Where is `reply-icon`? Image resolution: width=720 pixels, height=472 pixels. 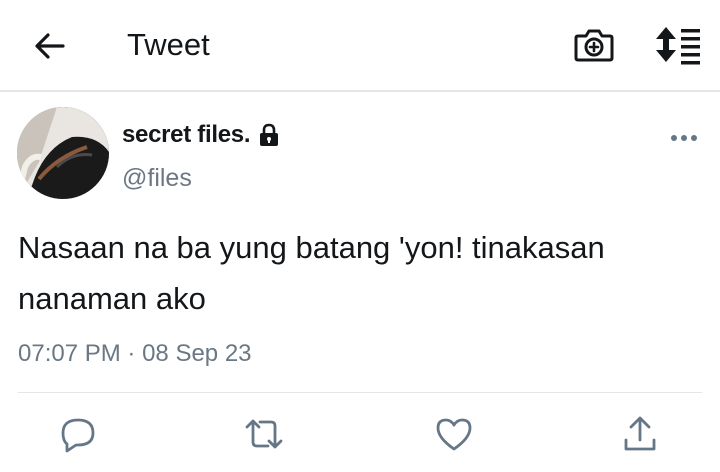
reply-icon is located at coordinates (78, 435).